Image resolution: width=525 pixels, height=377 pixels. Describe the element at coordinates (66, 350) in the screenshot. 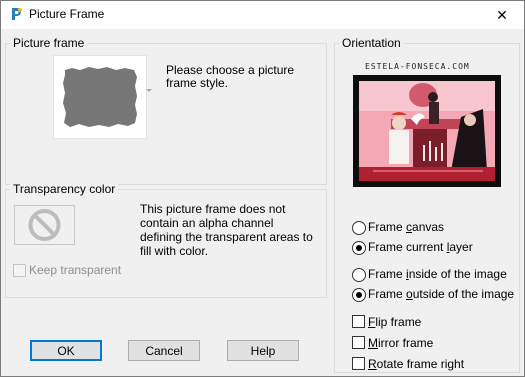

I see `ok-button: OK` at that location.